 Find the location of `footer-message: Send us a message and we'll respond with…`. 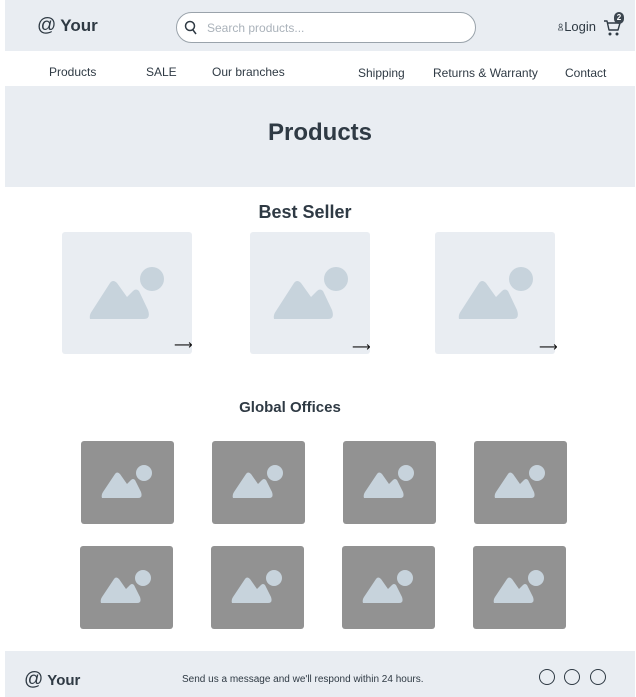

footer-message: Send us a message and we'll respond with… is located at coordinates (303, 679).